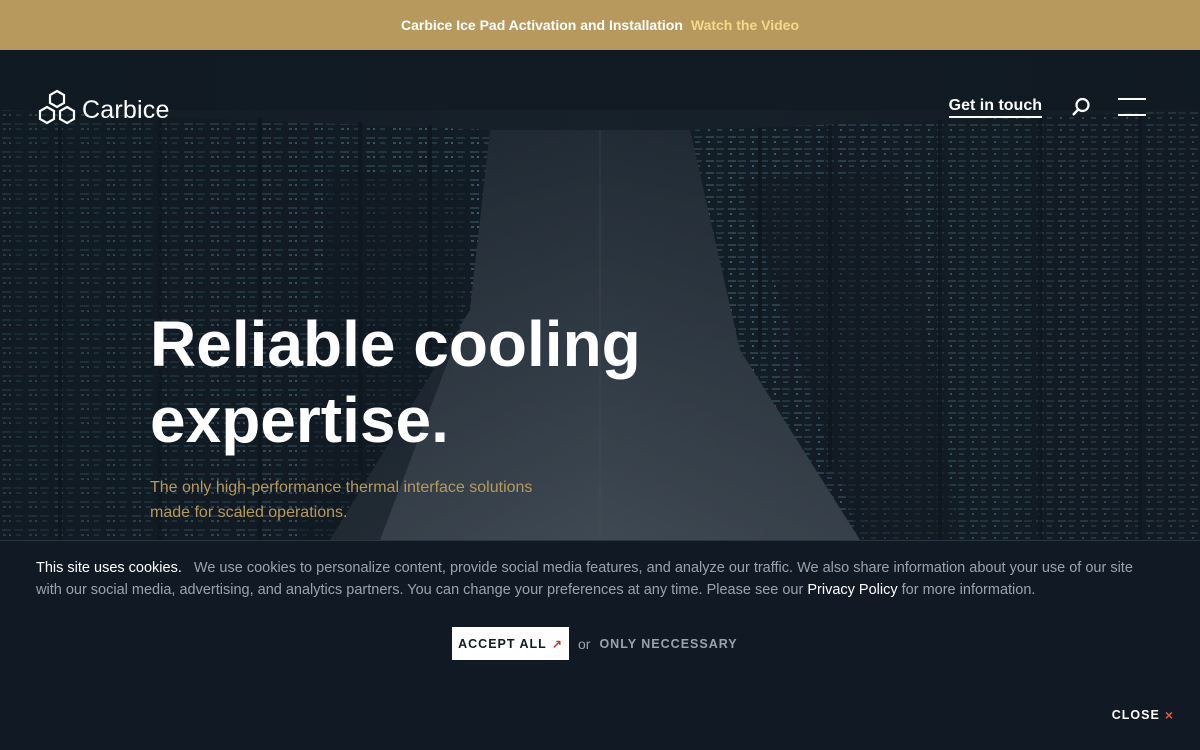  Describe the element at coordinates (595, 643) in the screenshot. I see `cookie-actions: ACCEPT ALL ↗ or ONLY NECCESSARY` at that location.